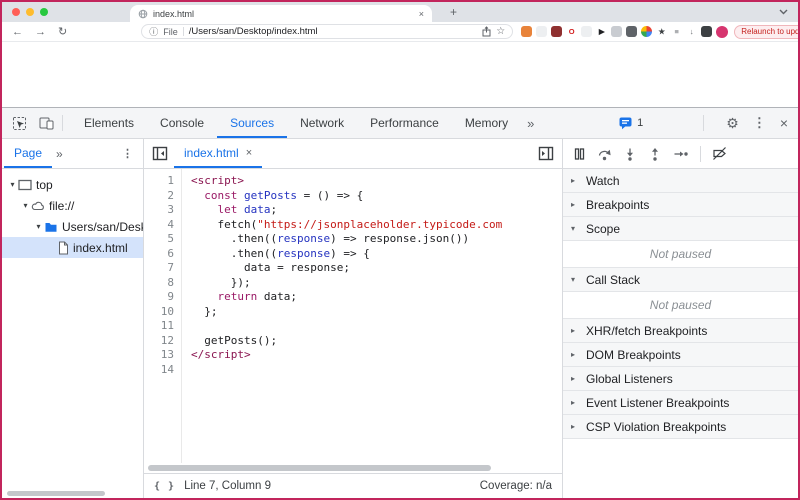 The height and width of the screenshot is (500, 800). Describe the element at coordinates (759, 123) in the screenshot. I see `devtools-kebab-icon: ⋮` at that location.